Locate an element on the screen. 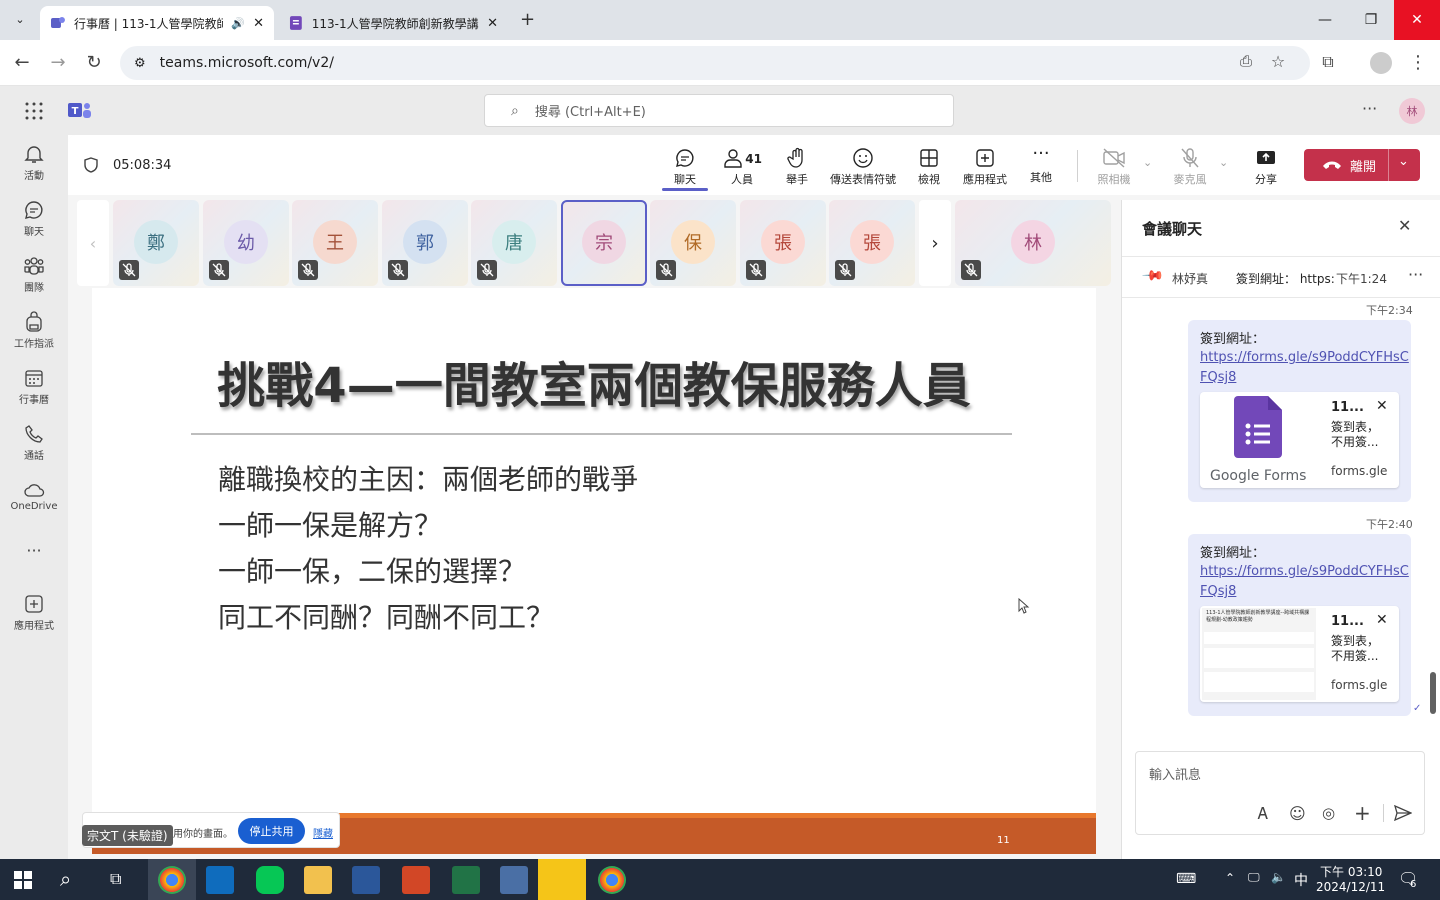  rail-more-icon: ··· is located at coordinates (34, 550).